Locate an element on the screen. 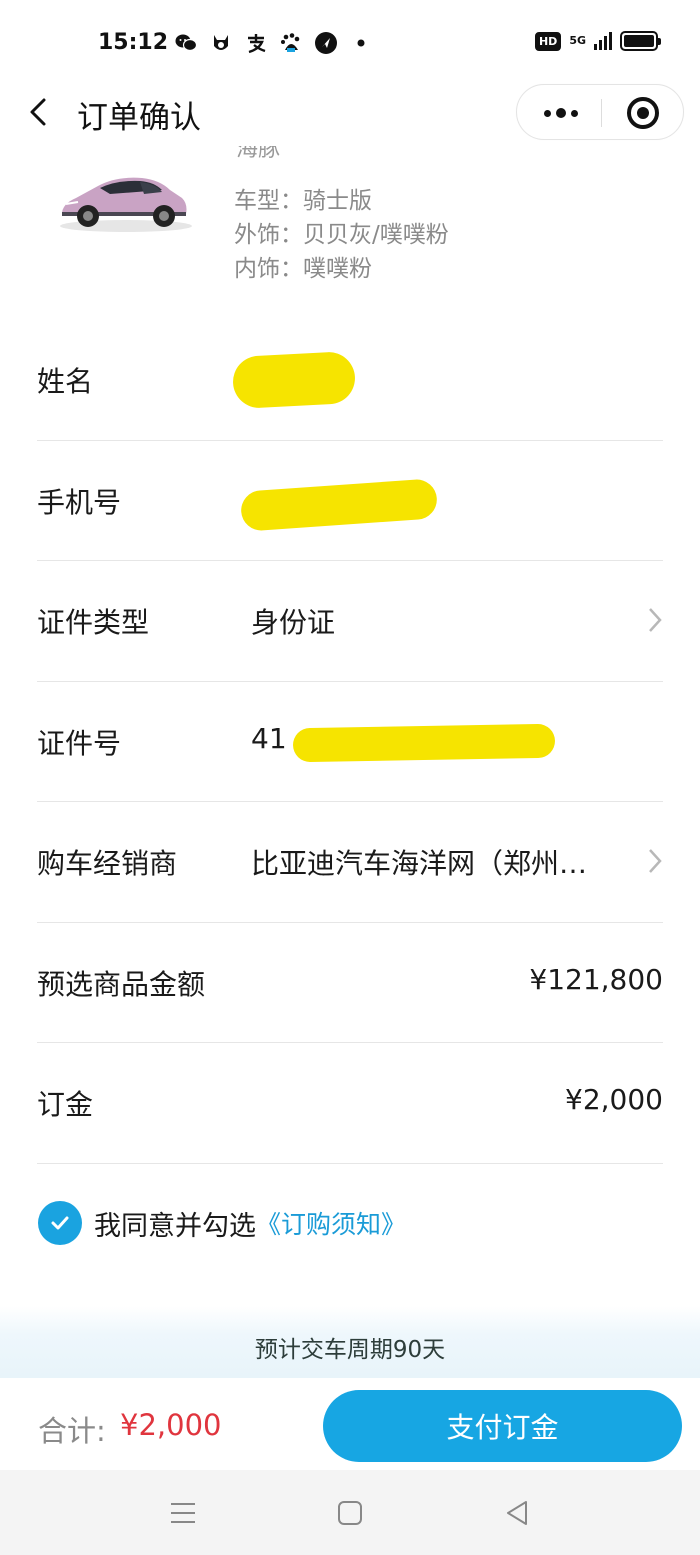 This screenshot has width=700, height=1555. app-icon is located at coordinates (221, 43).